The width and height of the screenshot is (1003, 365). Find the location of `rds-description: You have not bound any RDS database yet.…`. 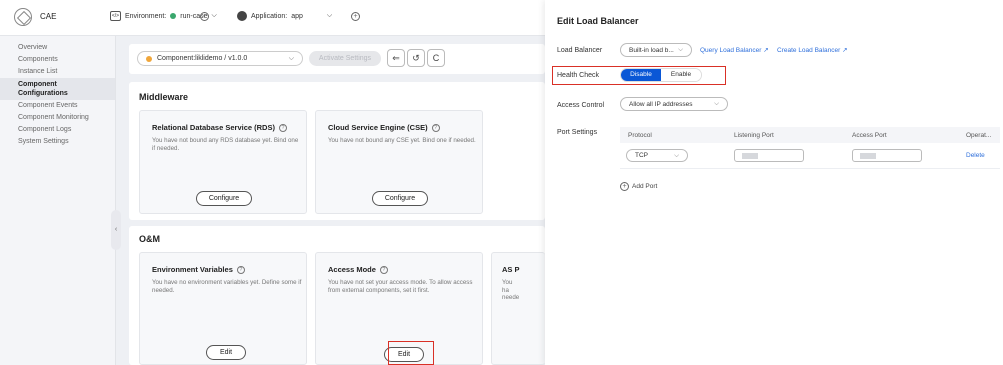

rds-description: You have not bound any RDS database yet.… is located at coordinates (225, 144).